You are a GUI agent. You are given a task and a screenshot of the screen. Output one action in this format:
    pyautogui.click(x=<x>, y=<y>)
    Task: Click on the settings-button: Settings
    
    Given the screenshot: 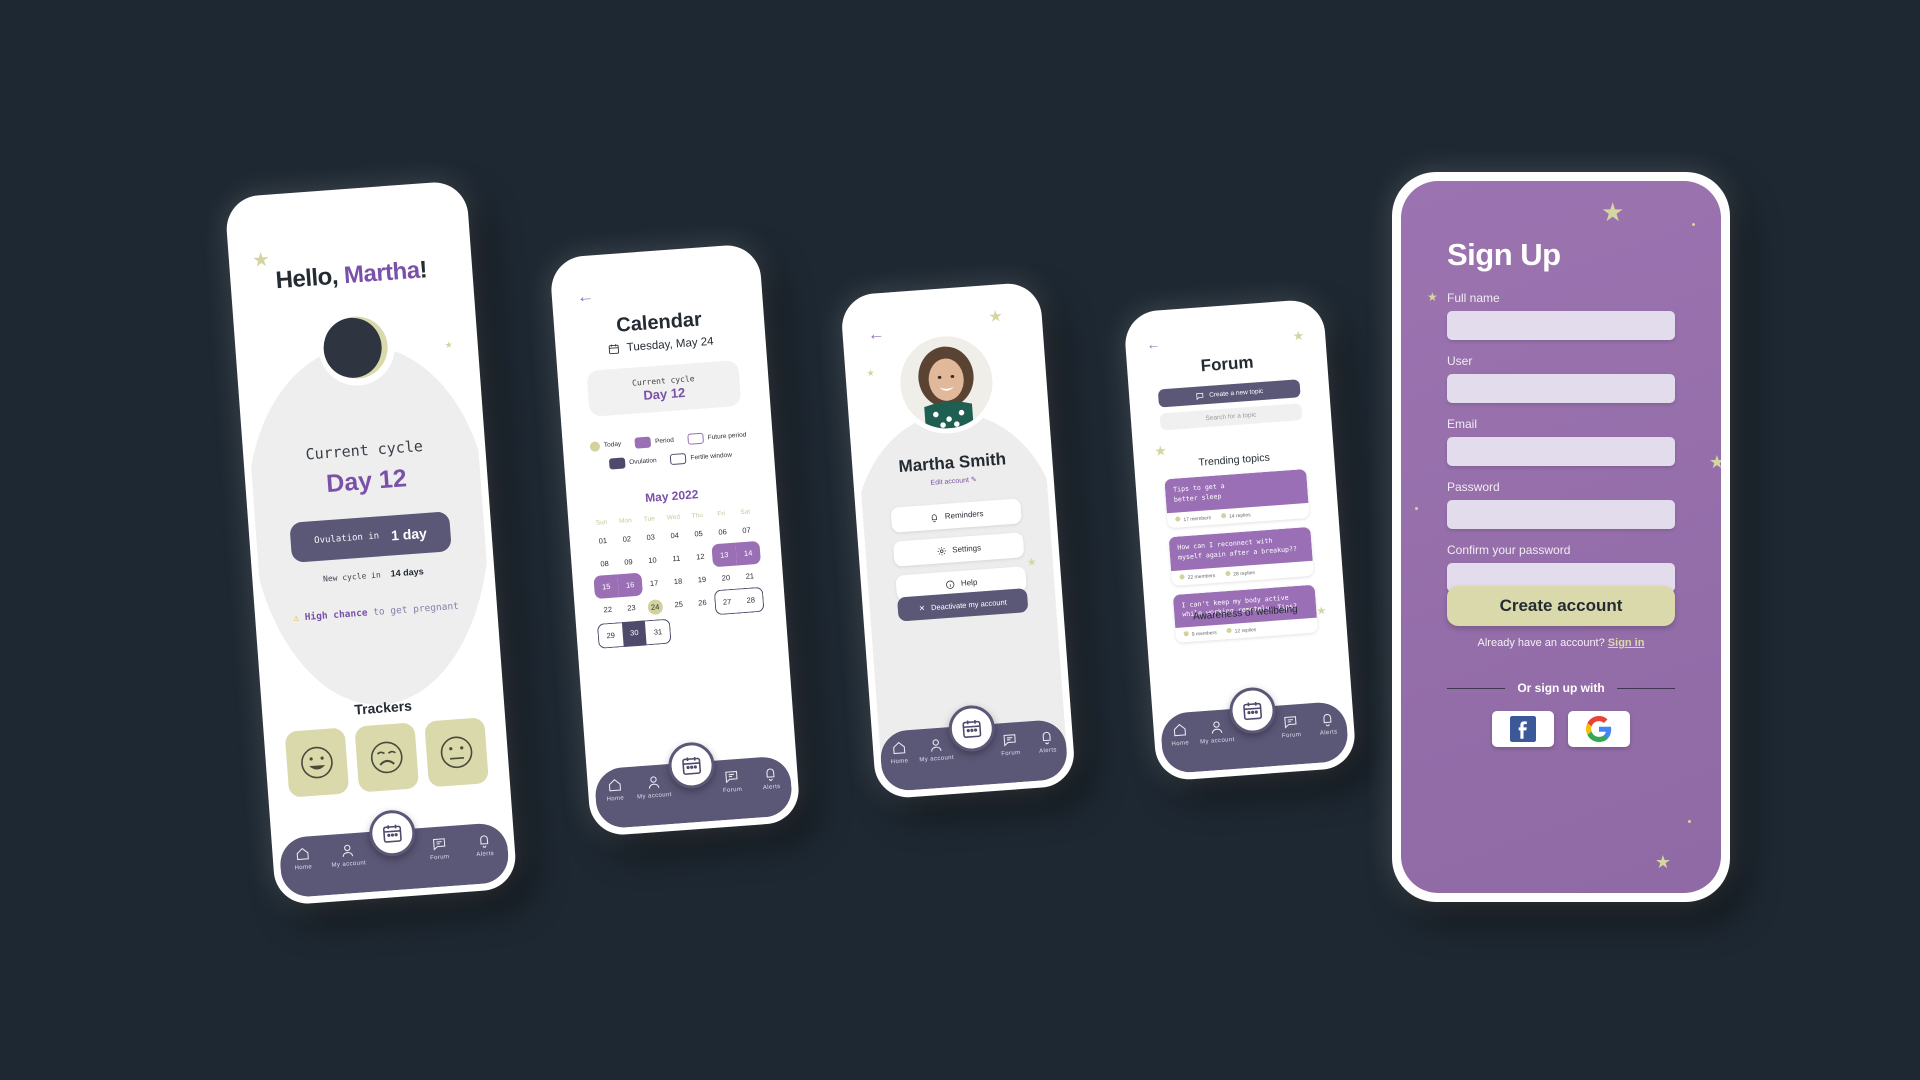 What is the action you would take?
    pyautogui.click(x=958, y=549)
    